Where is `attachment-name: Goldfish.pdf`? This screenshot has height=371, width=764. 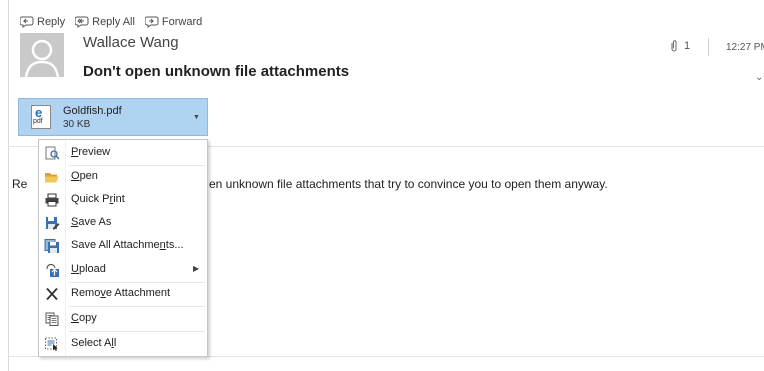
attachment-name: Goldfish.pdf is located at coordinates (92, 111).